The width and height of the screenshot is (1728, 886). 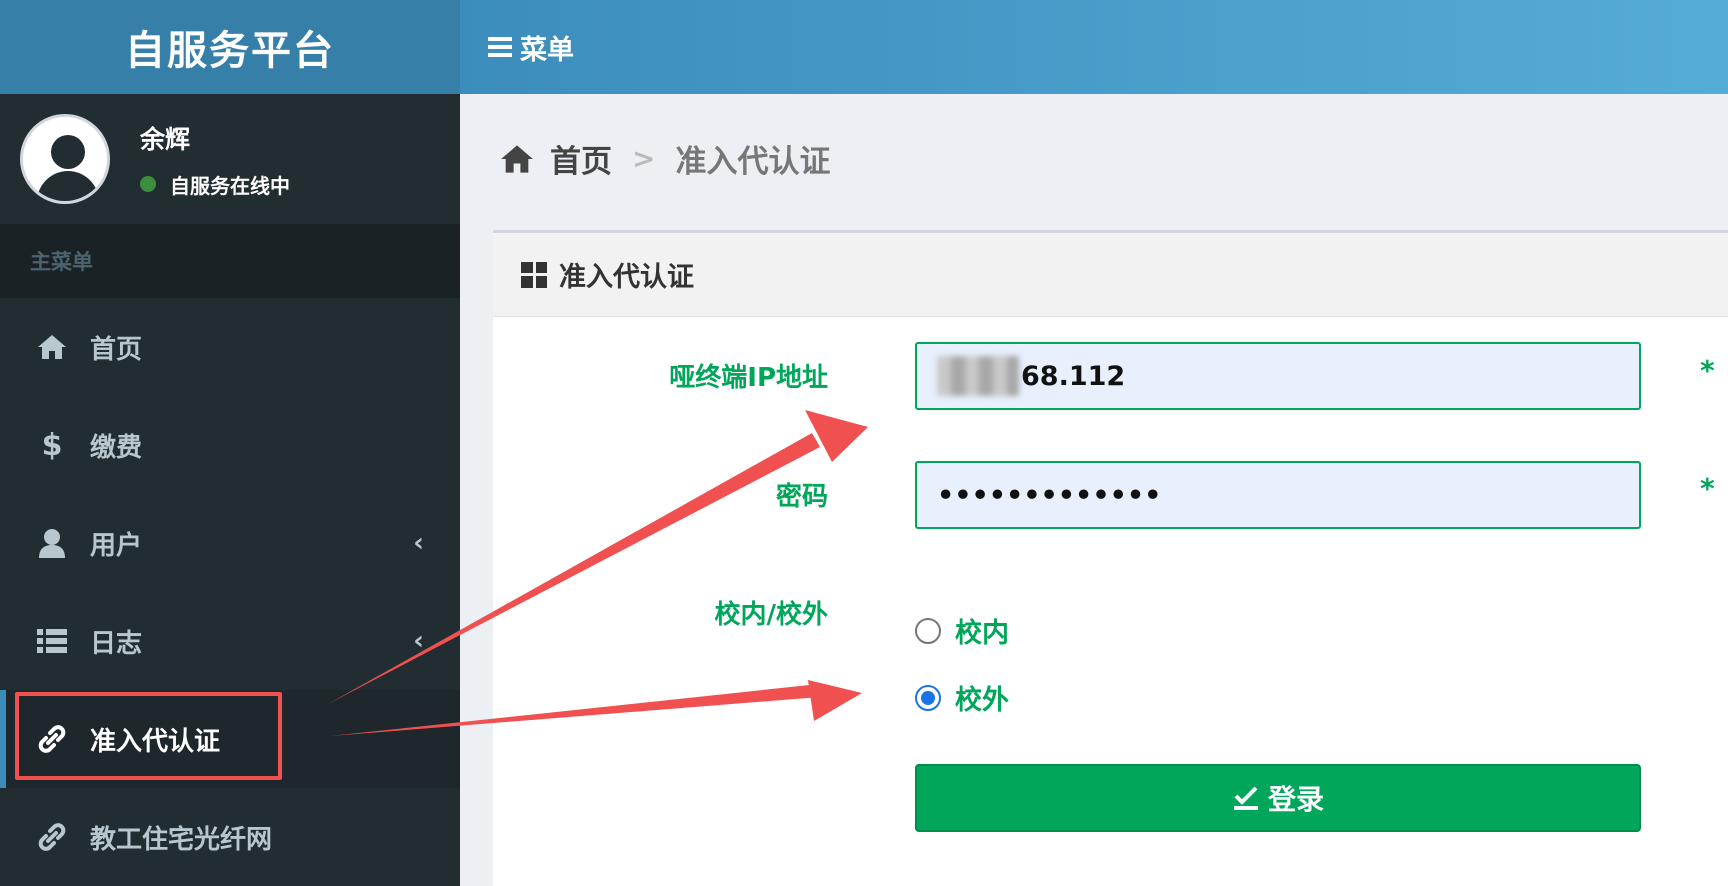 What do you see at coordinates (52, 543) in the screenshot?
I see `user-icon` at bounding box center [52, 543].